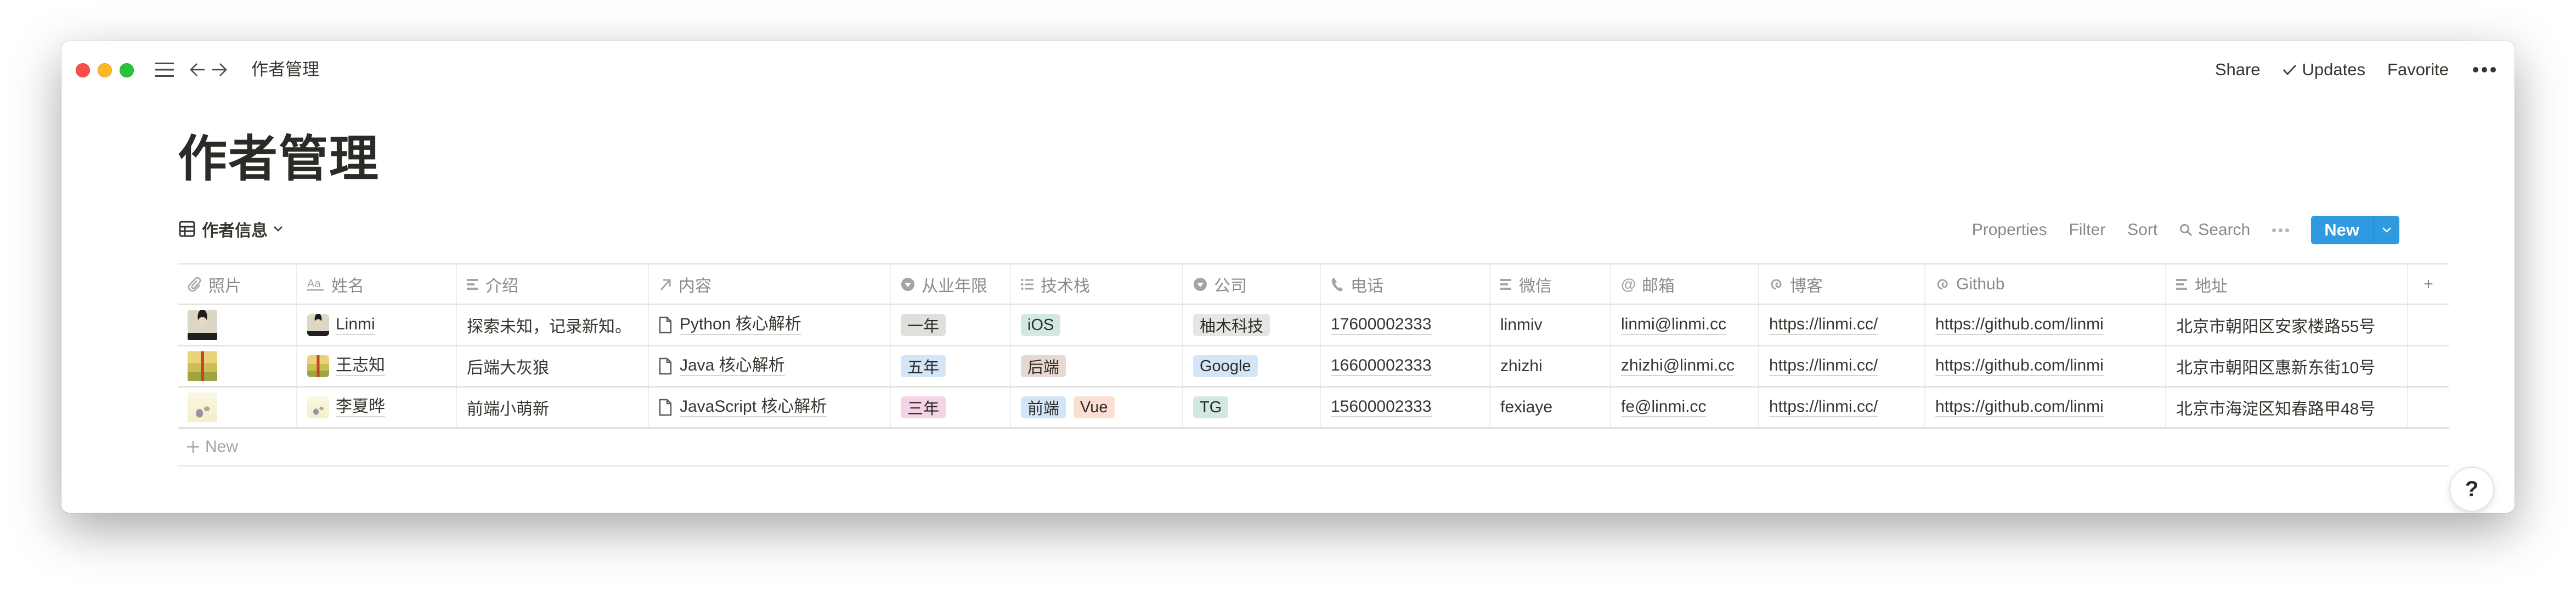 This screenshot has width=2576, height=594. What do you see at coordinates (105, 70) in the screenshot?
I see `minimize-window-button` at bounding box center [105, 70].